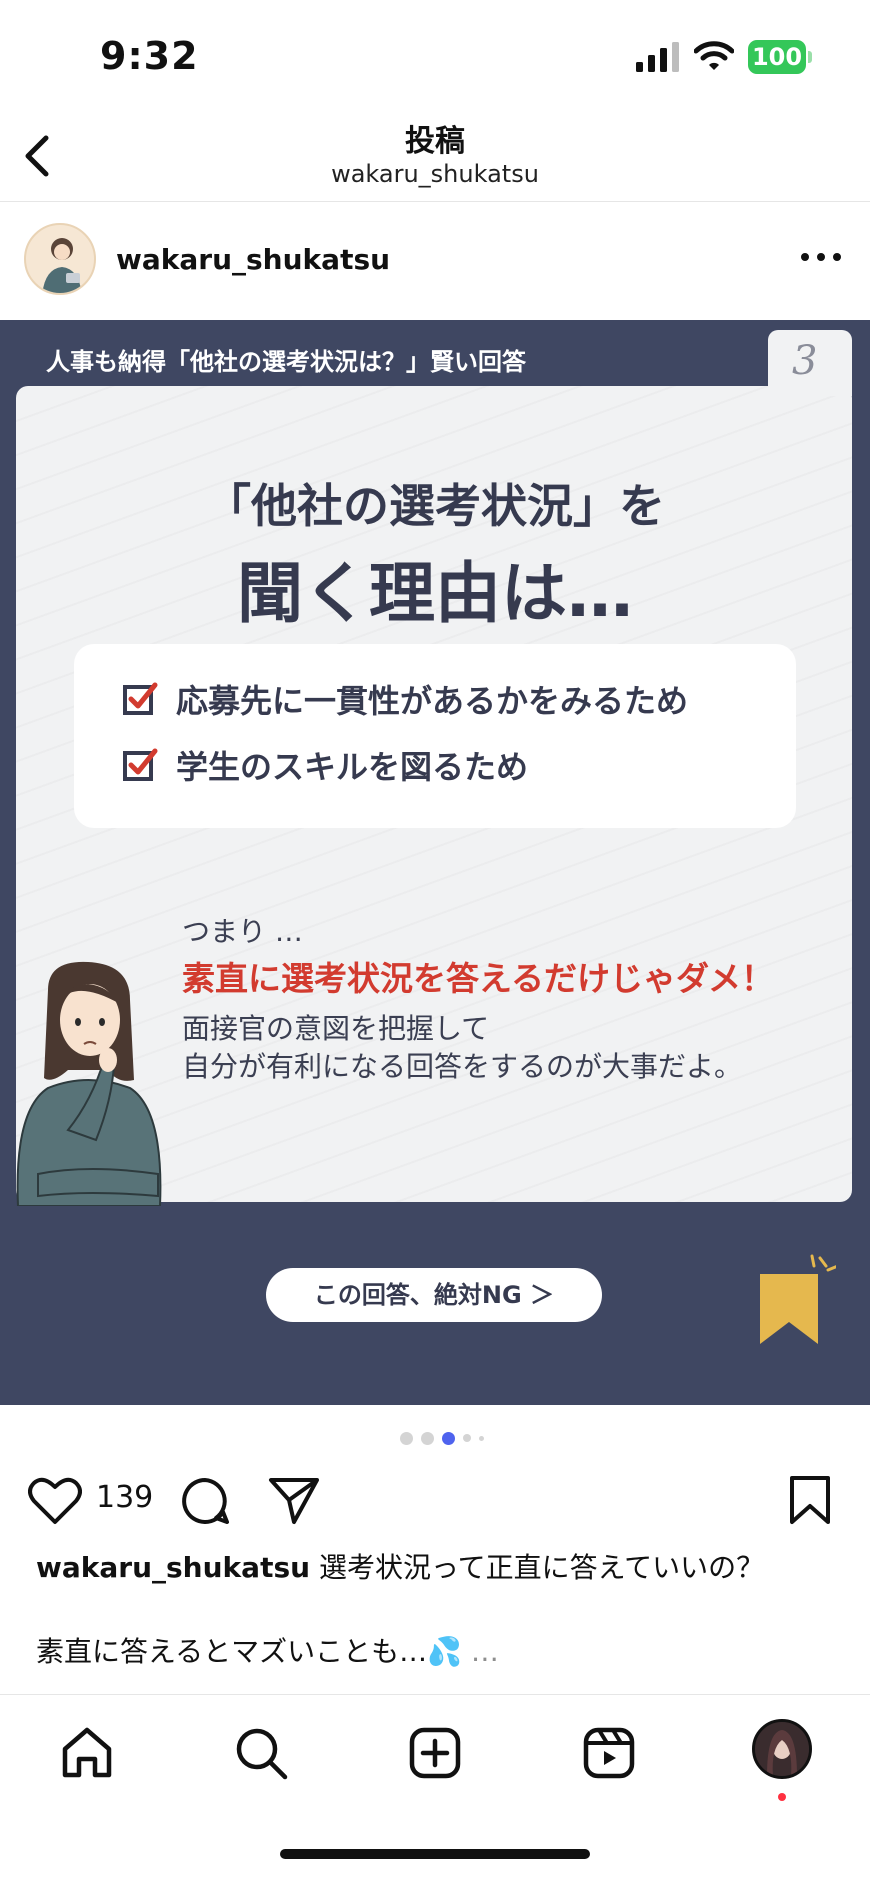  What do you see at coordinates (537, 1567) in the screenshot?
I see `caption-text: 選考状況って正直に答えていいの？` at bounding box center [537, 1567].